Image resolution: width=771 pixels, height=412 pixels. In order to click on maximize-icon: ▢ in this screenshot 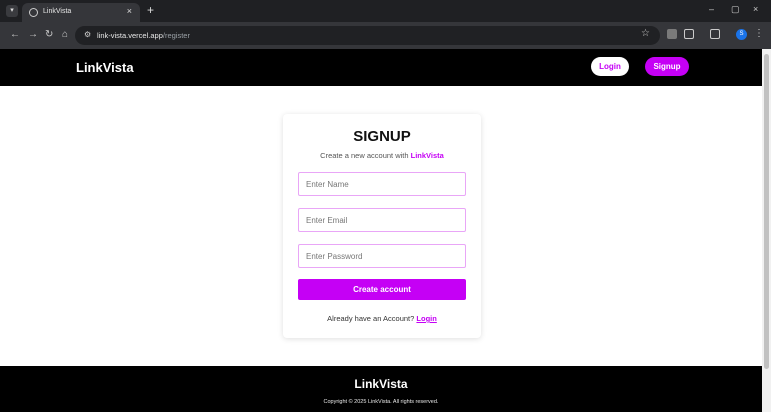, I will do `click(735, 9)`.